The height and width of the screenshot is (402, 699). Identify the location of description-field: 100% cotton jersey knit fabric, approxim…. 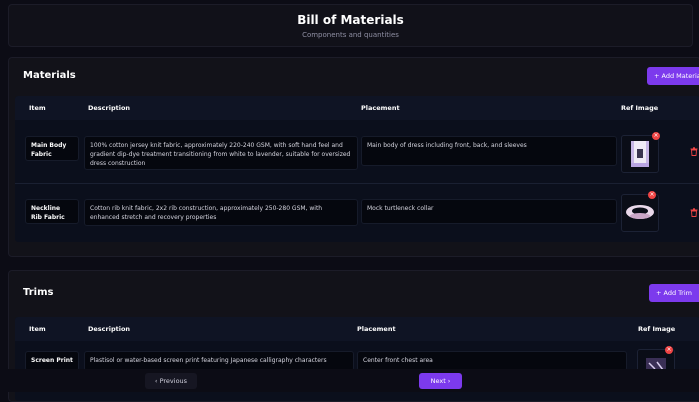
(221, 153).